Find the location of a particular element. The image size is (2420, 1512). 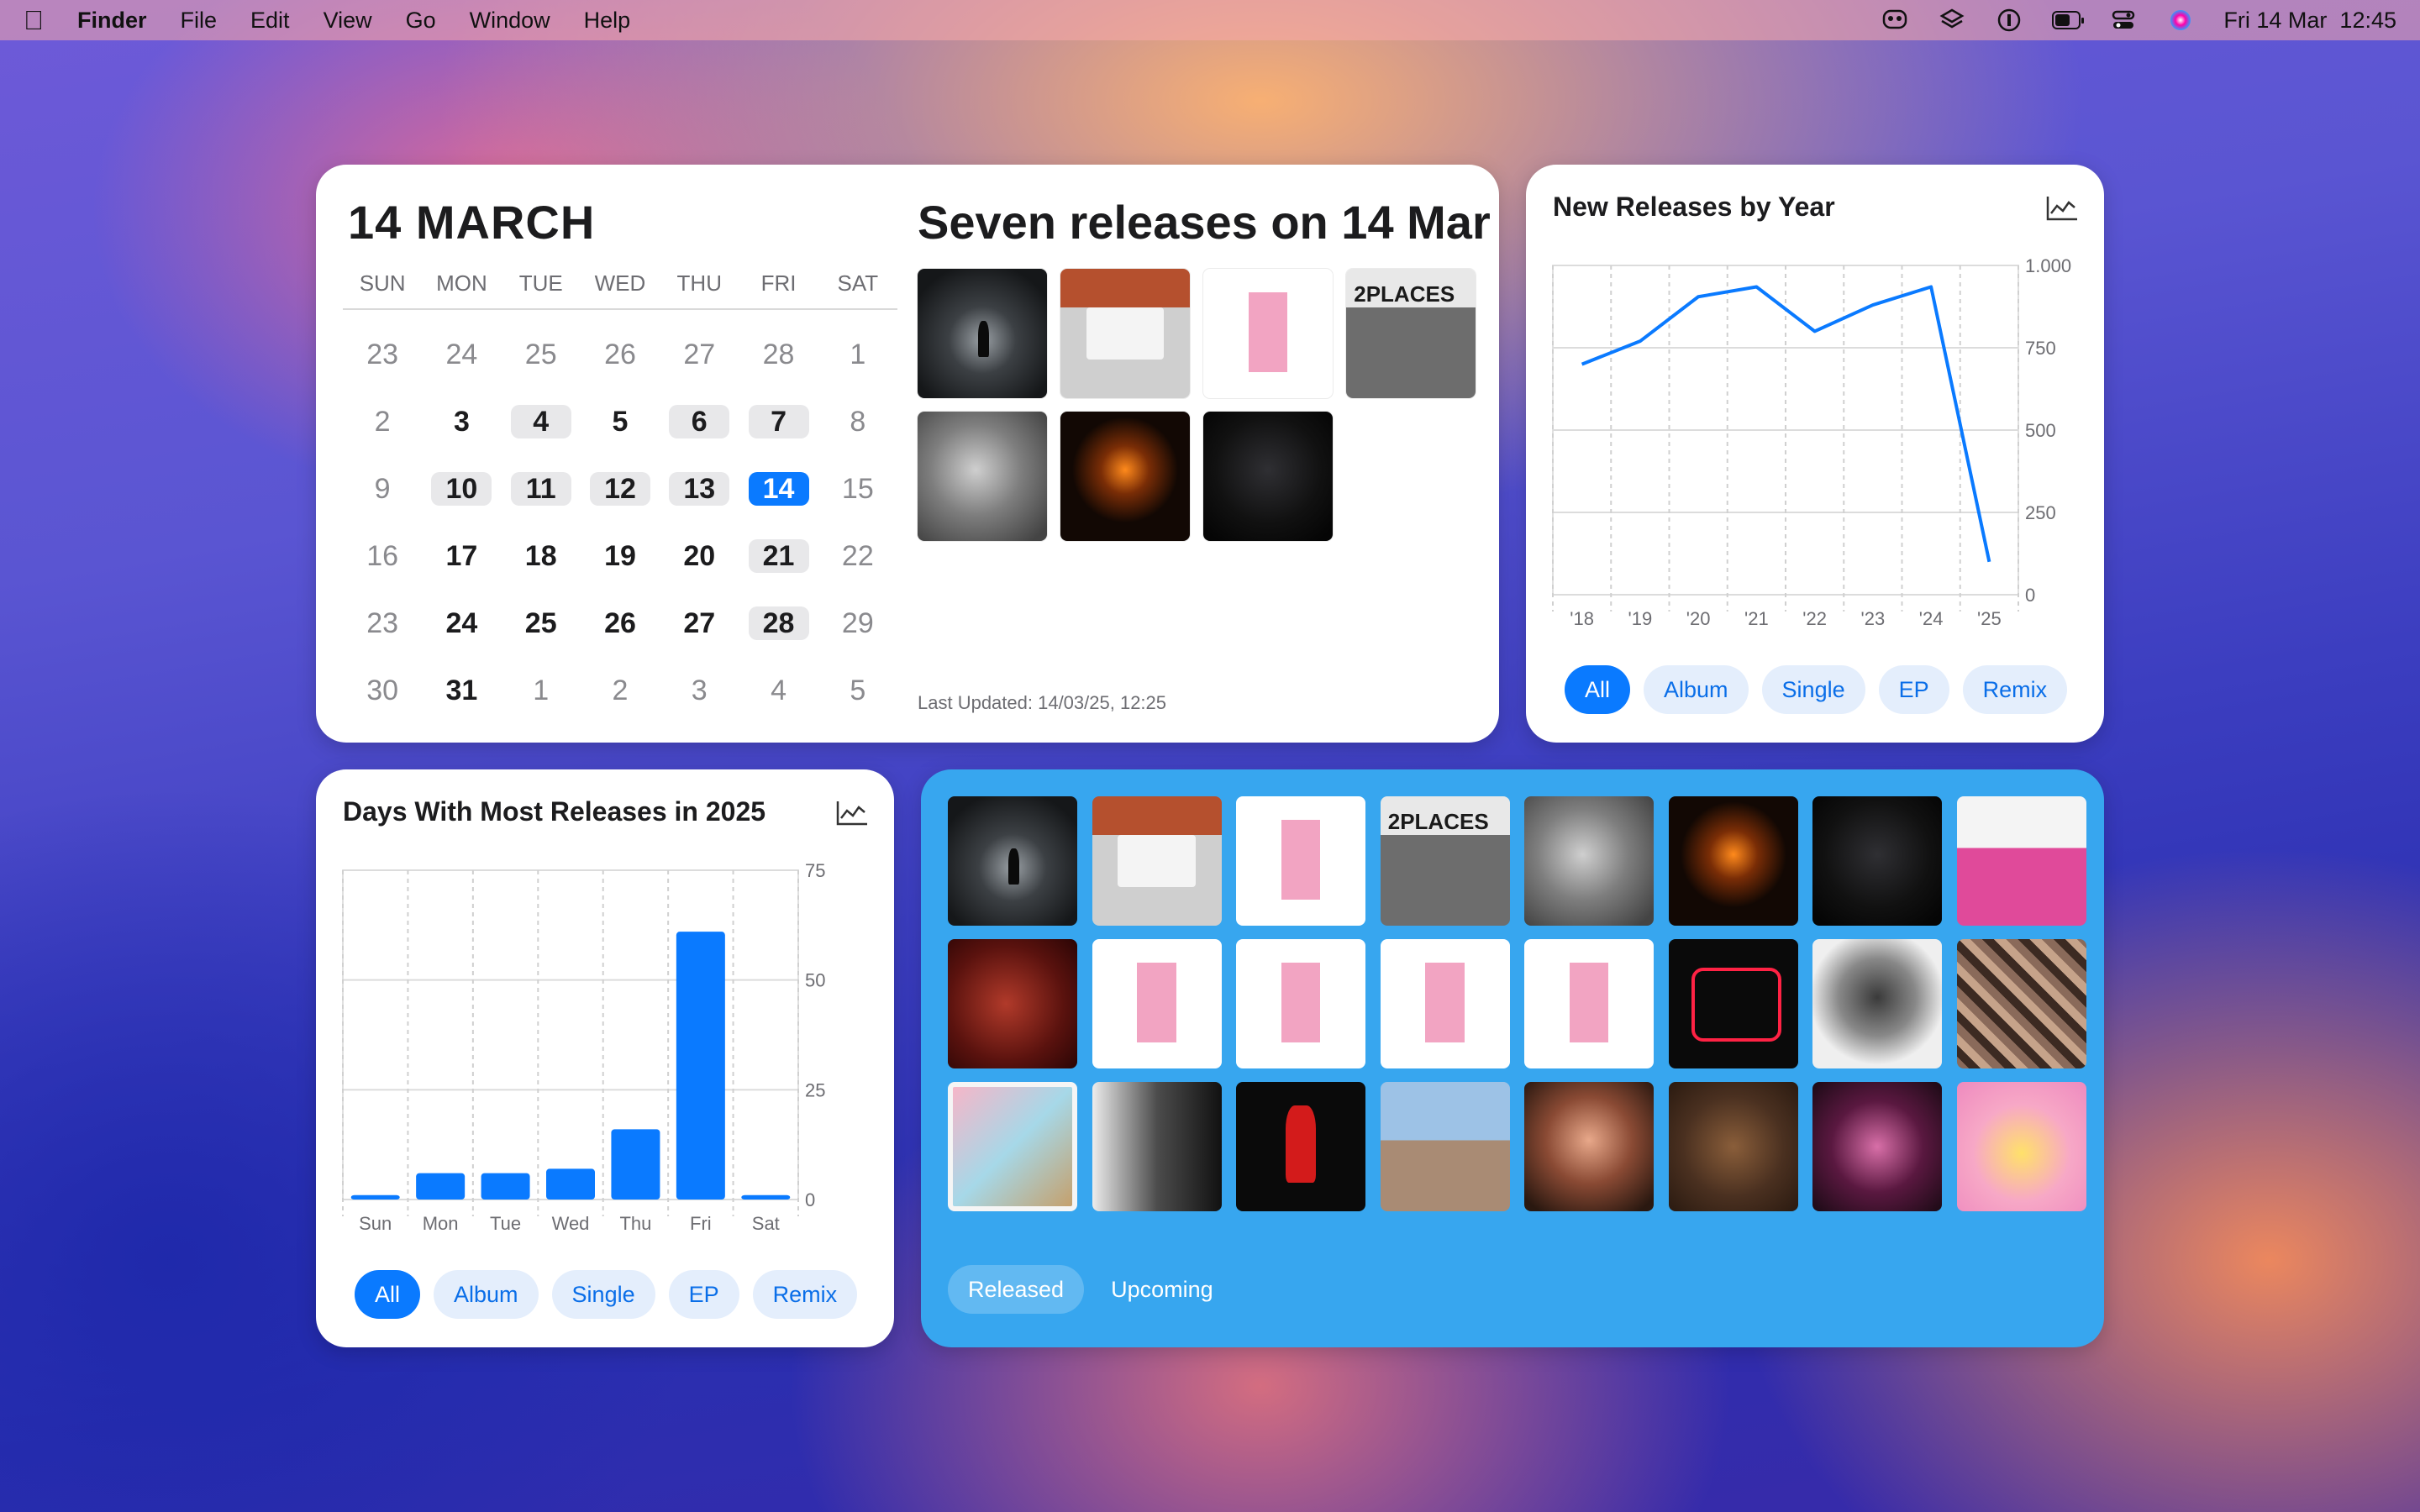

calendar-day: 22 is located at coordinates (857, 556).